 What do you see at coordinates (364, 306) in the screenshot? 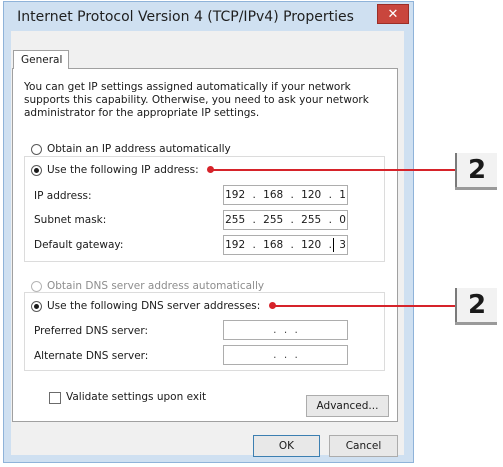
I see `callout-line-dns` at bounding box center [364, 306].